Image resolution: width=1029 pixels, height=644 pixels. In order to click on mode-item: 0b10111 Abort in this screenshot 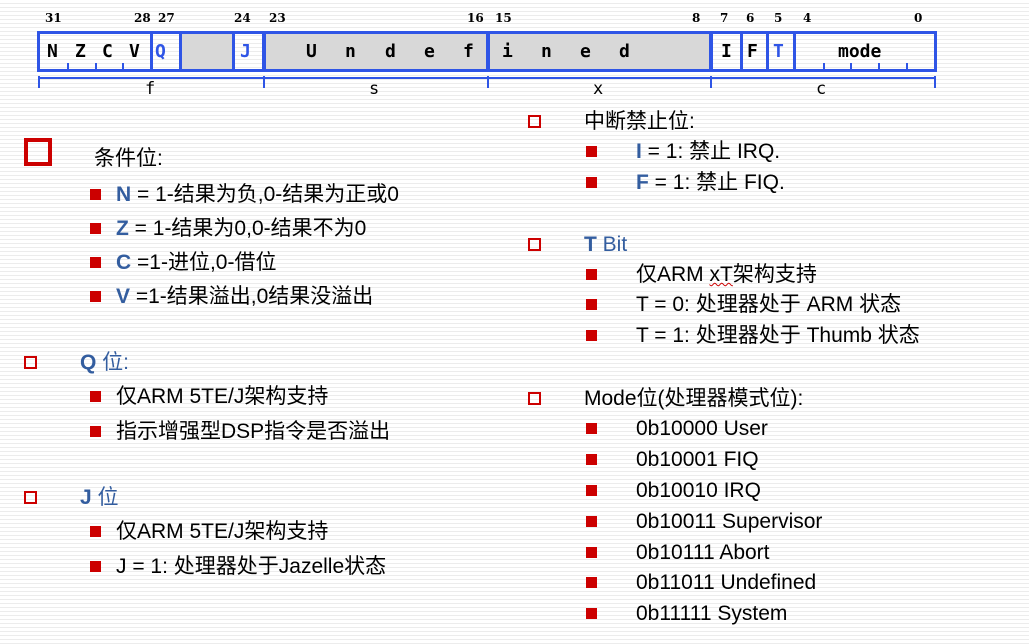, I will do `click(703, 552)`.